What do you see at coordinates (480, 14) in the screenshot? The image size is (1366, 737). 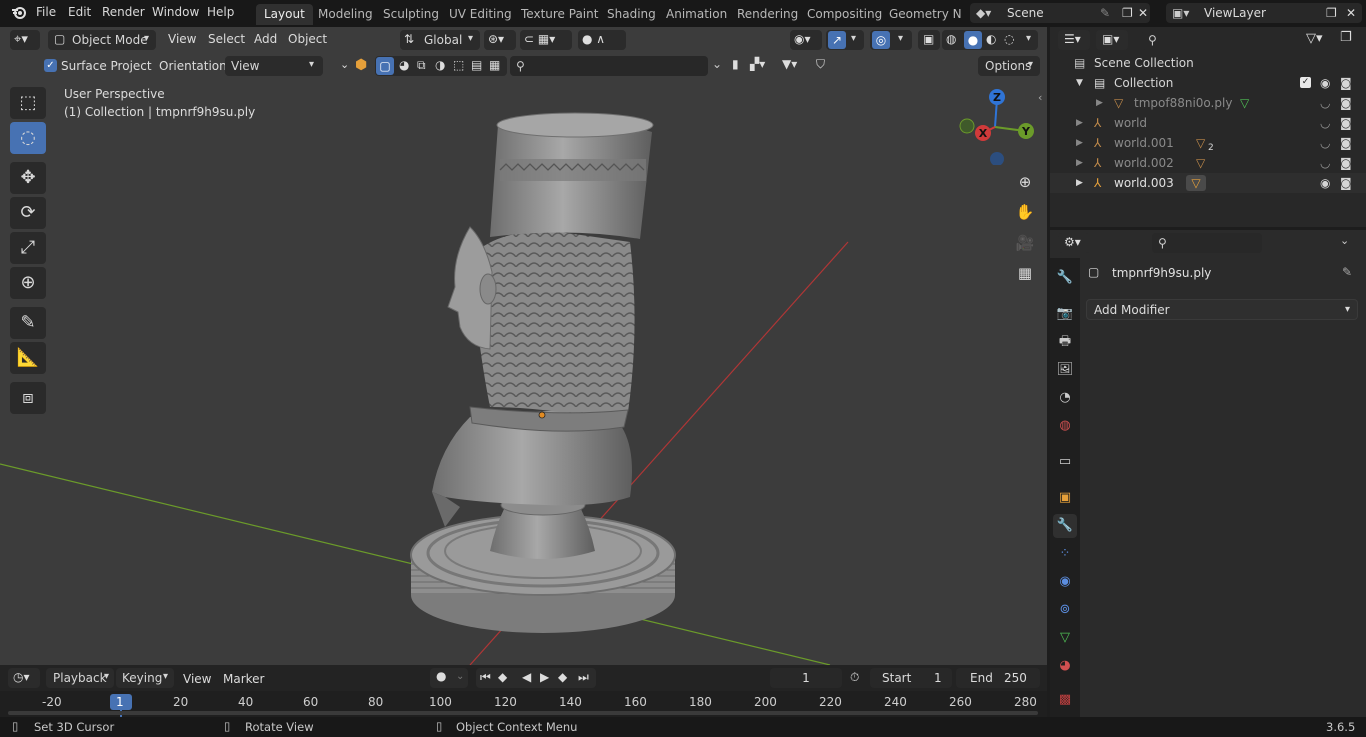 I see `tab-uv-editing: UV Editing` at bounding box center [480, 14].